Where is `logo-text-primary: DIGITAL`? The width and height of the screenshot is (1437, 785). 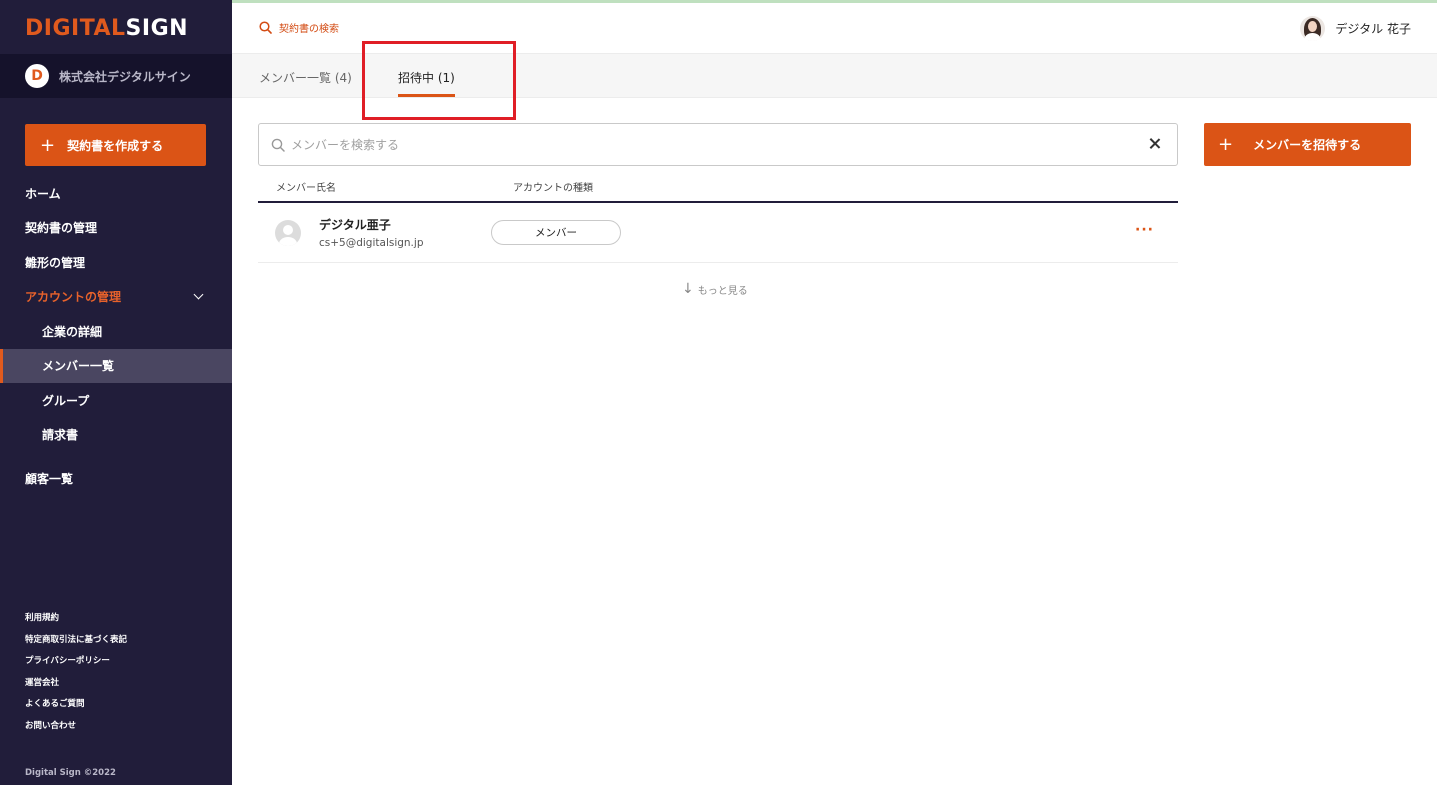 logo-text-primary: DIGITAL is located at coordinates (75, 28).